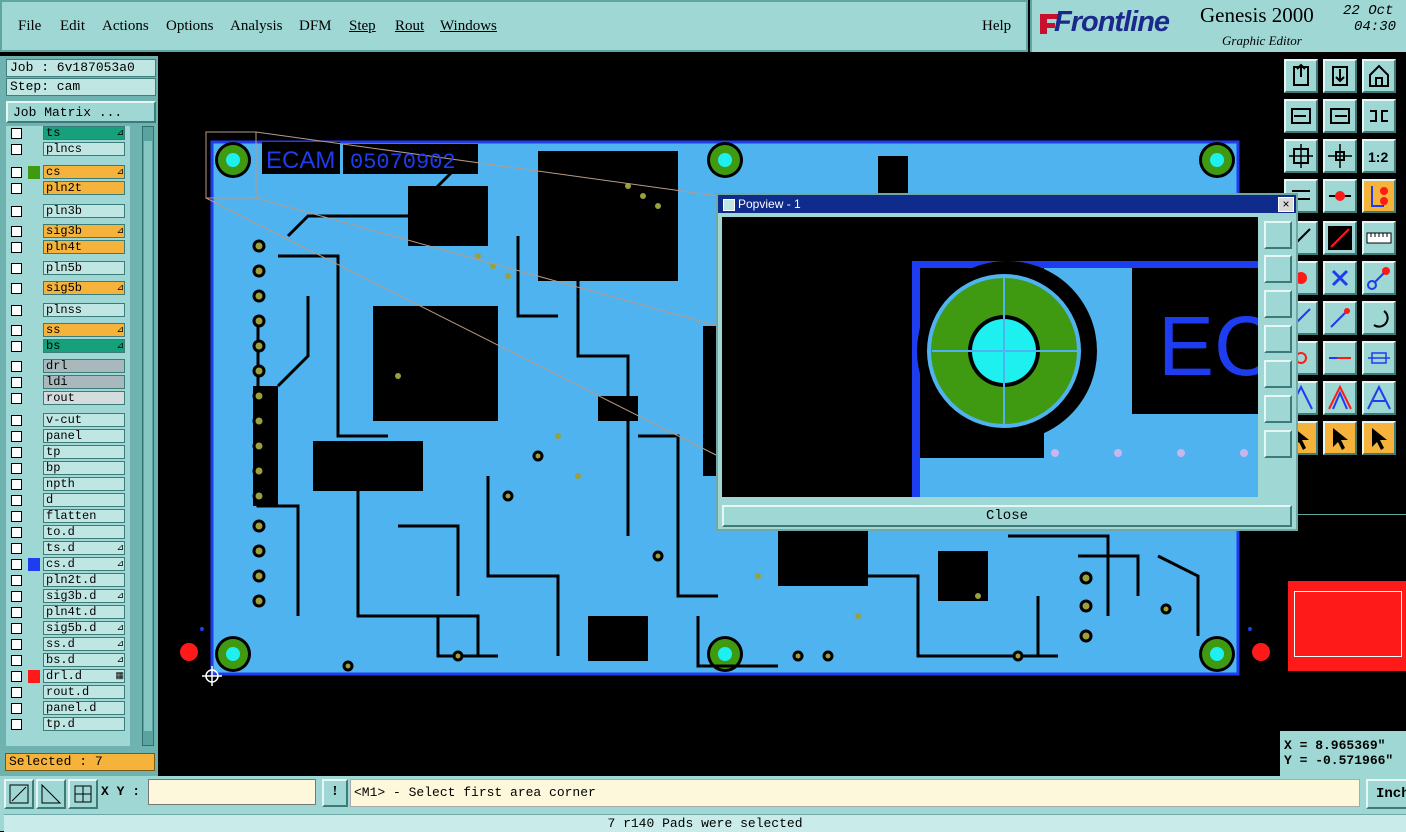  Describe the element at coordinates (1340, 438) in the screenshot. I see `select-pointer-2-button` at that location.